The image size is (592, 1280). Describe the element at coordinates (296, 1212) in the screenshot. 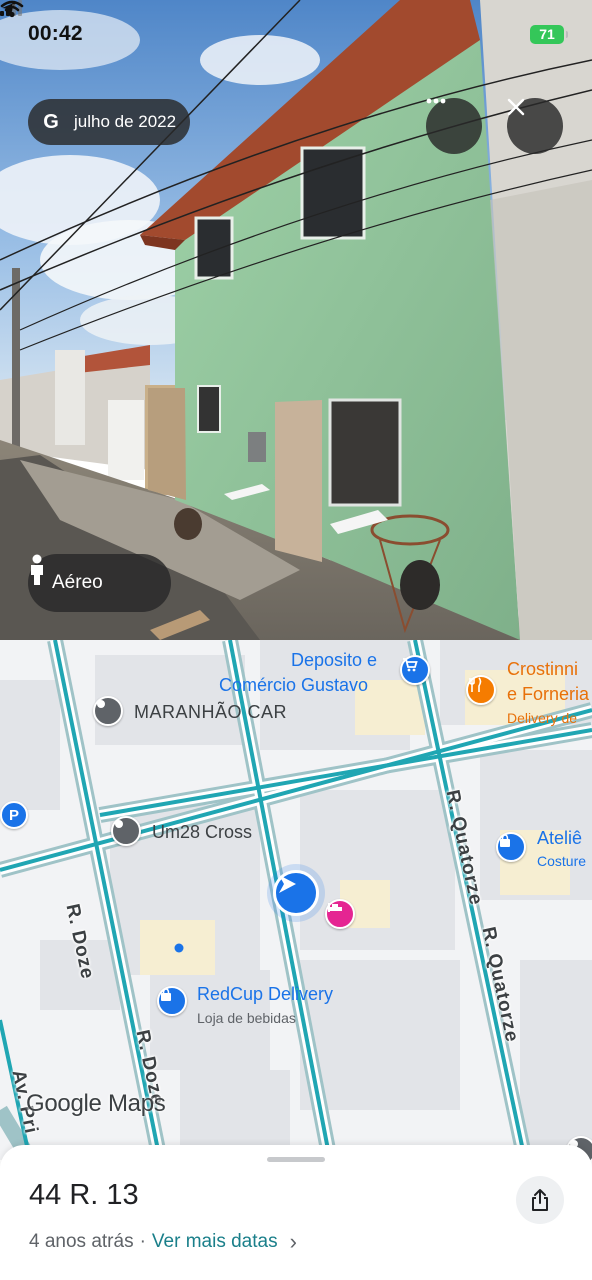

I see `bottom-sheet: 44 R. 13 4 anos atrás · Ver mais datas ›` at that location.